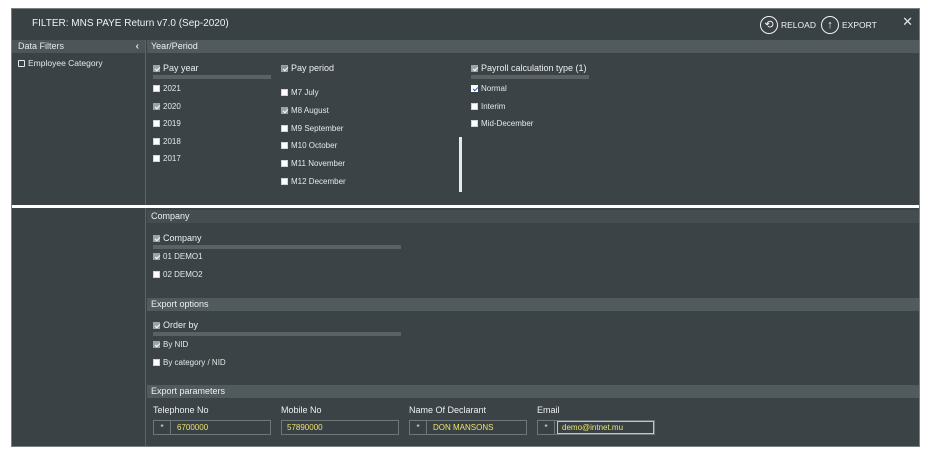  Describe the element at coordinates (156, 325) in the screenshot. I see `order-by-group-checkbox` at that location.